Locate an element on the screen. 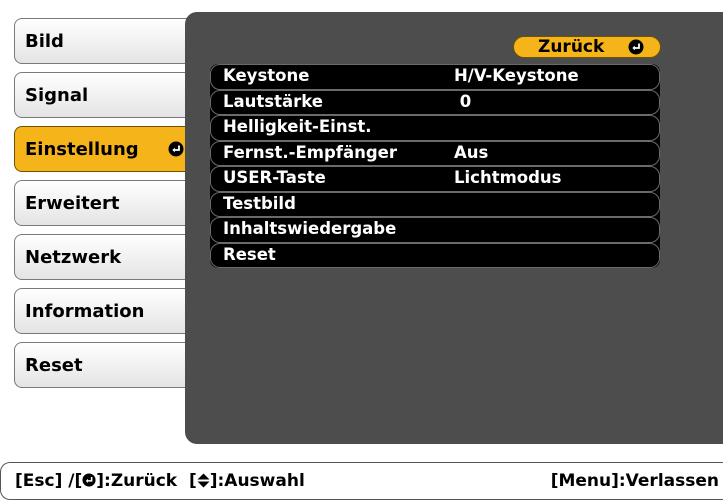  menu-item-label: Einstellung is located at coordinates (82, 149).